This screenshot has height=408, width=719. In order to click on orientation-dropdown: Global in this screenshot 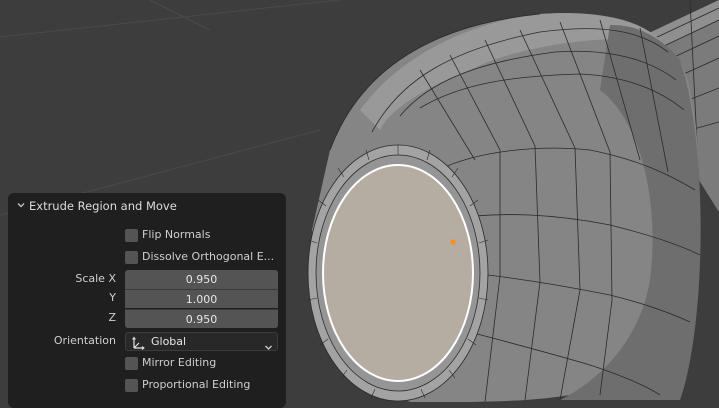, I will do `click(201, 341)`.